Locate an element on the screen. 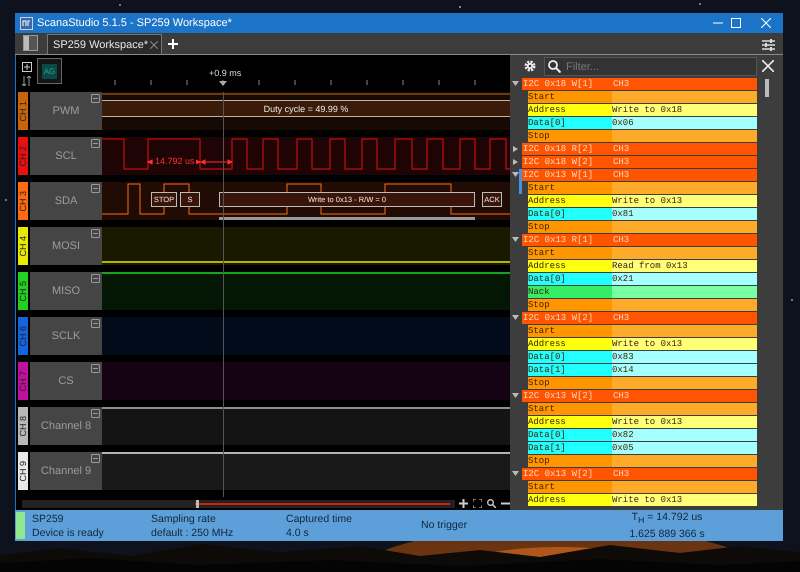  packet-title: I2C 0x13 R[1] is located at coordinates (558, 240).